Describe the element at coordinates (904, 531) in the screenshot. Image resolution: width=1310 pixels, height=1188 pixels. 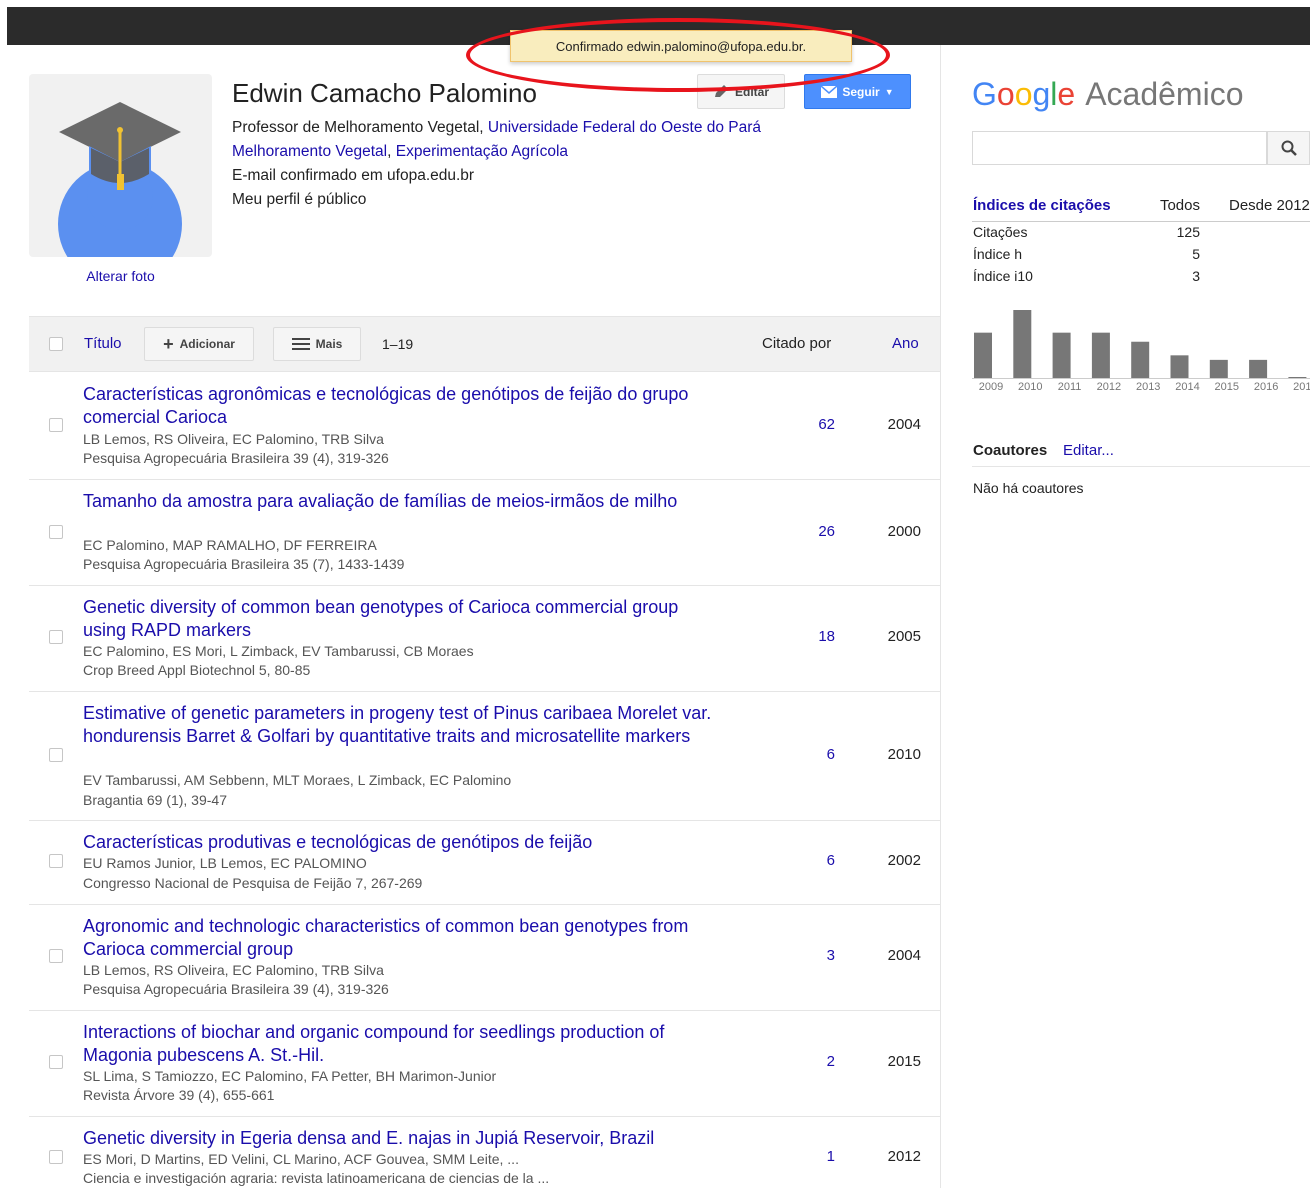
I see `article-year: 2000` at that location.